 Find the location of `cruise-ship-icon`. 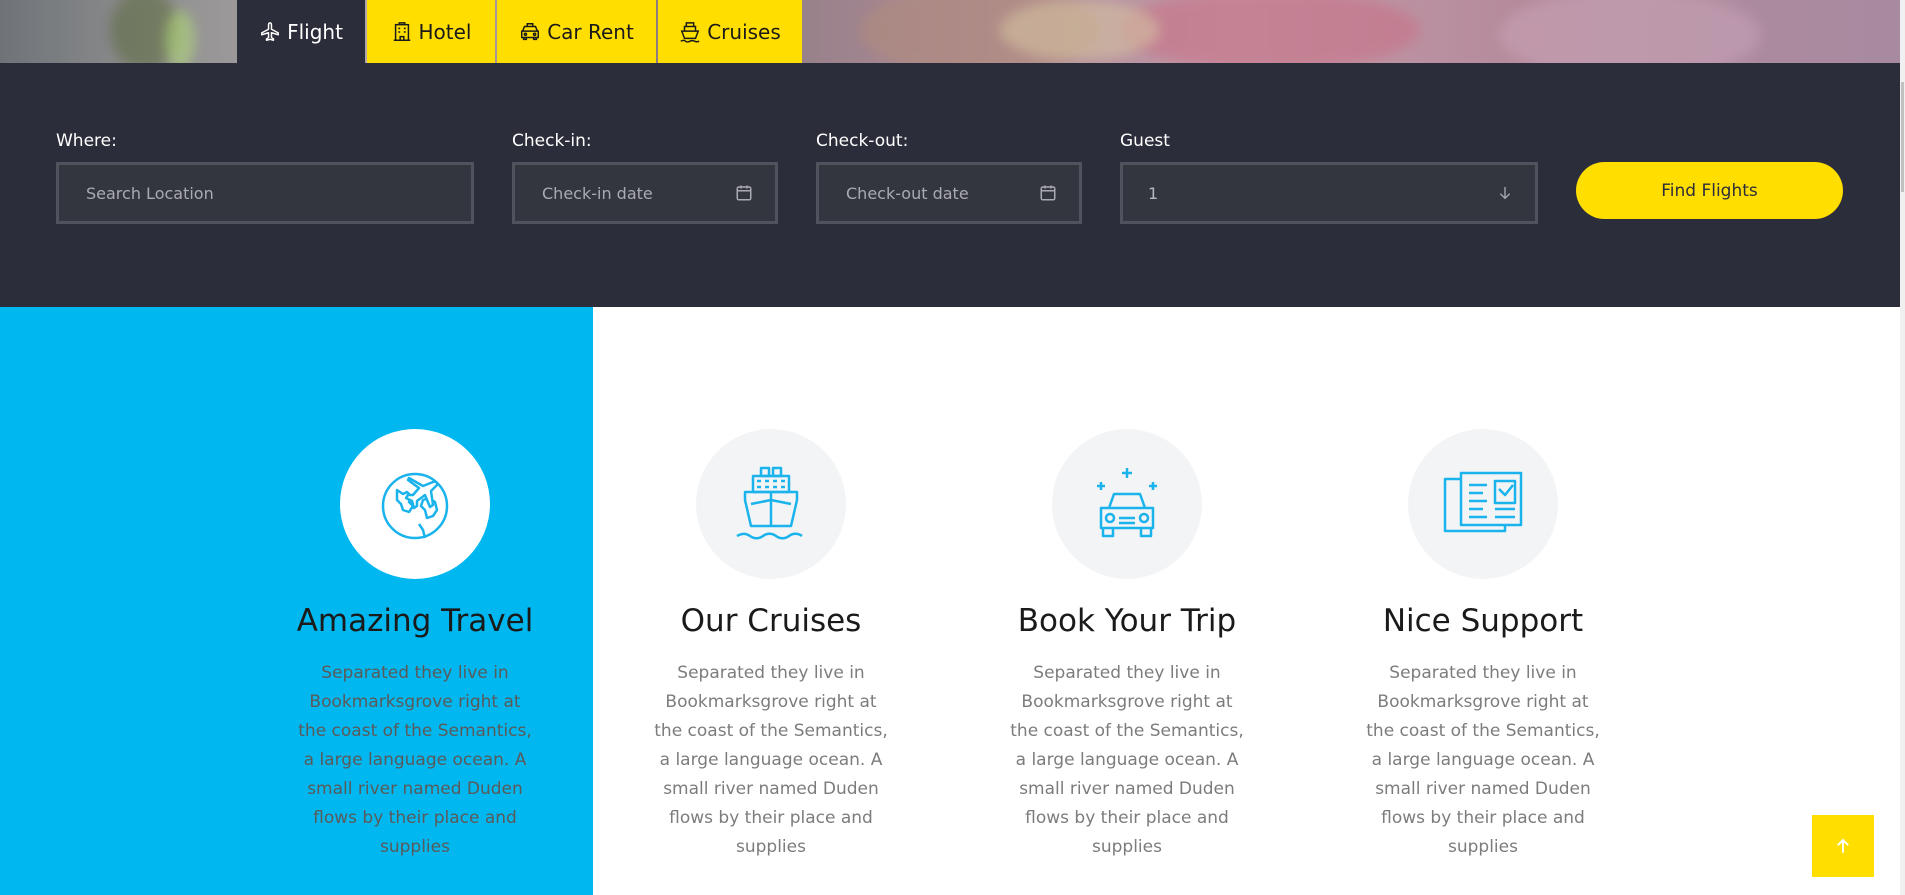

cruise-ship-icon is located at coordinates (769, 503).